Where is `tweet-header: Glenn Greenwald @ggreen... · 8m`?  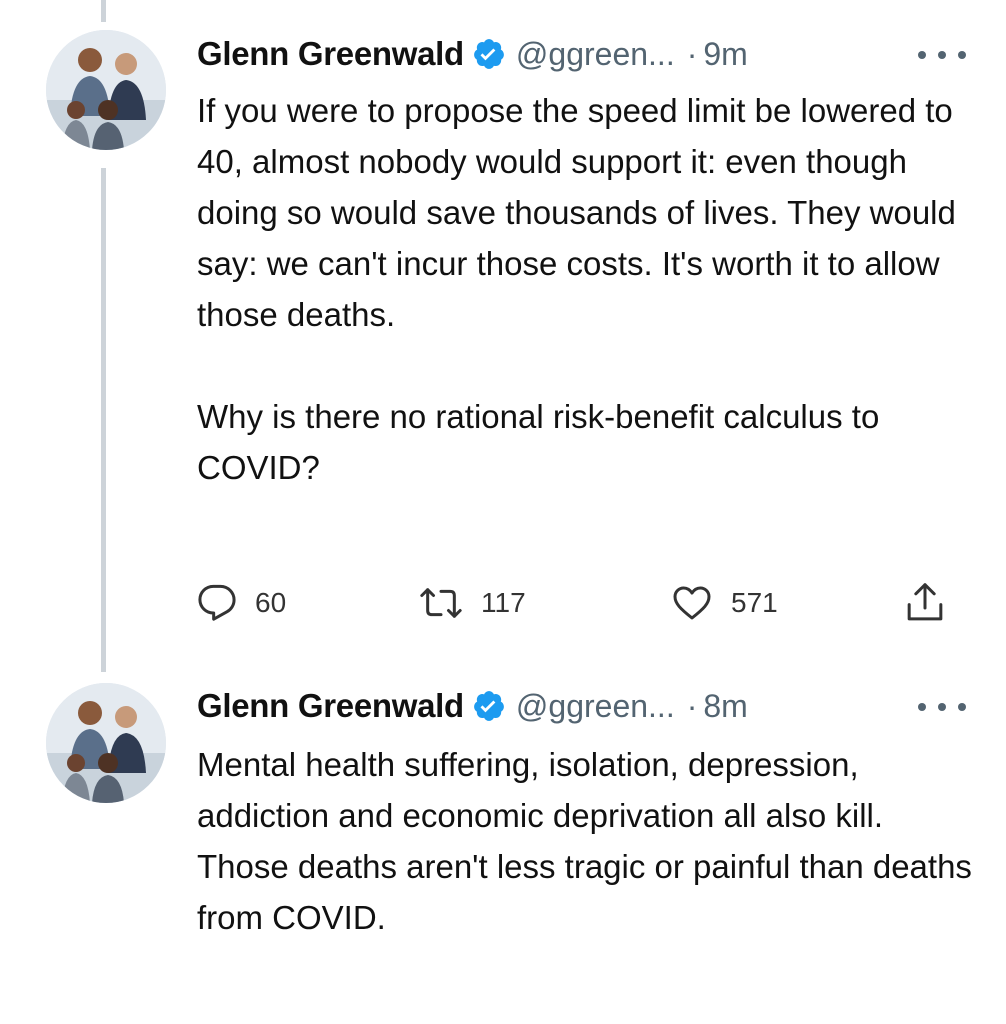
tweet-header: Glenn Greenwald @ggreen... · 8m is located at coordinates (581, 706).